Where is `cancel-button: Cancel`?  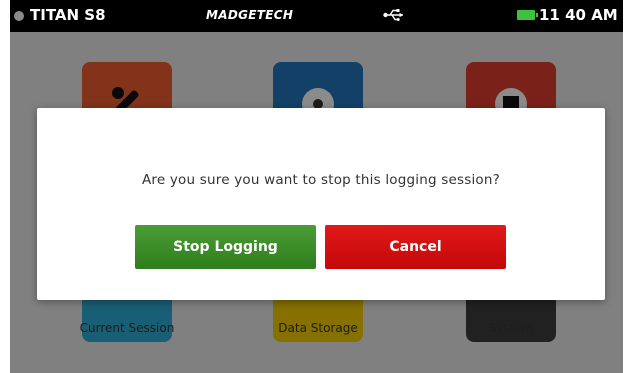
cancel-button: Cancel is located at coordinates (415, 247).